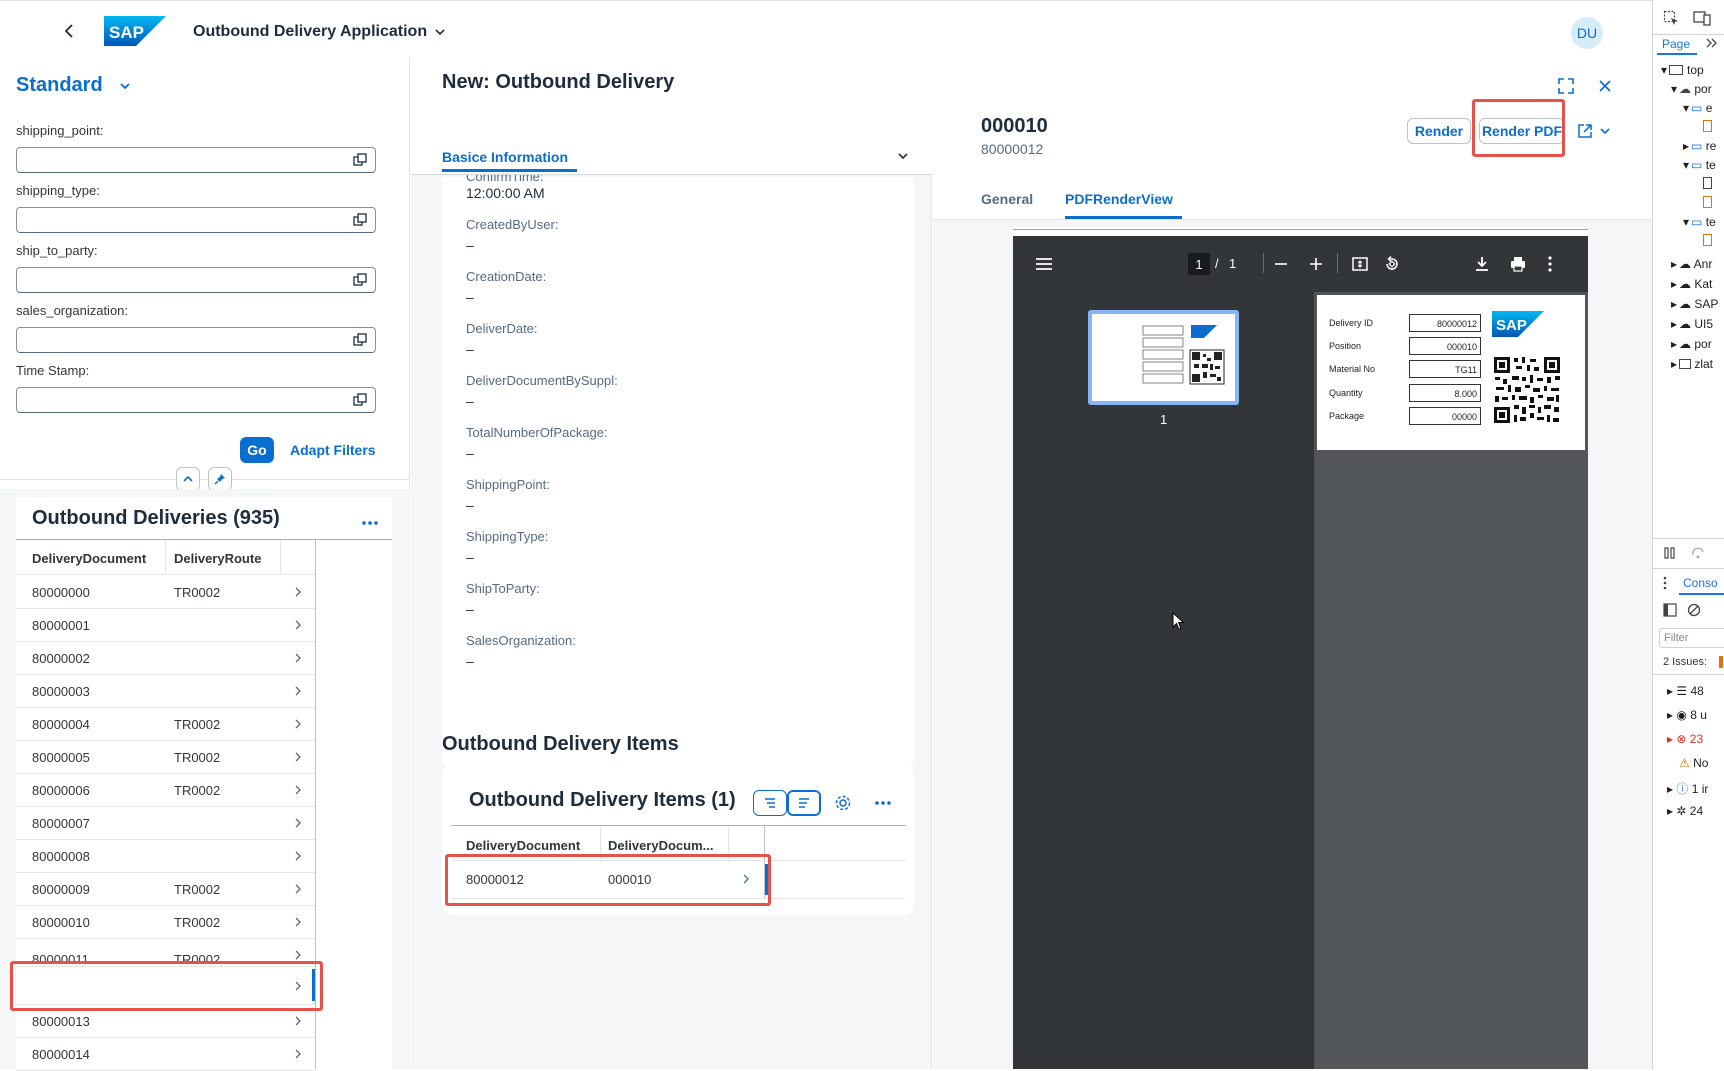  I want to click on pin-header-button, so click(220, 479).